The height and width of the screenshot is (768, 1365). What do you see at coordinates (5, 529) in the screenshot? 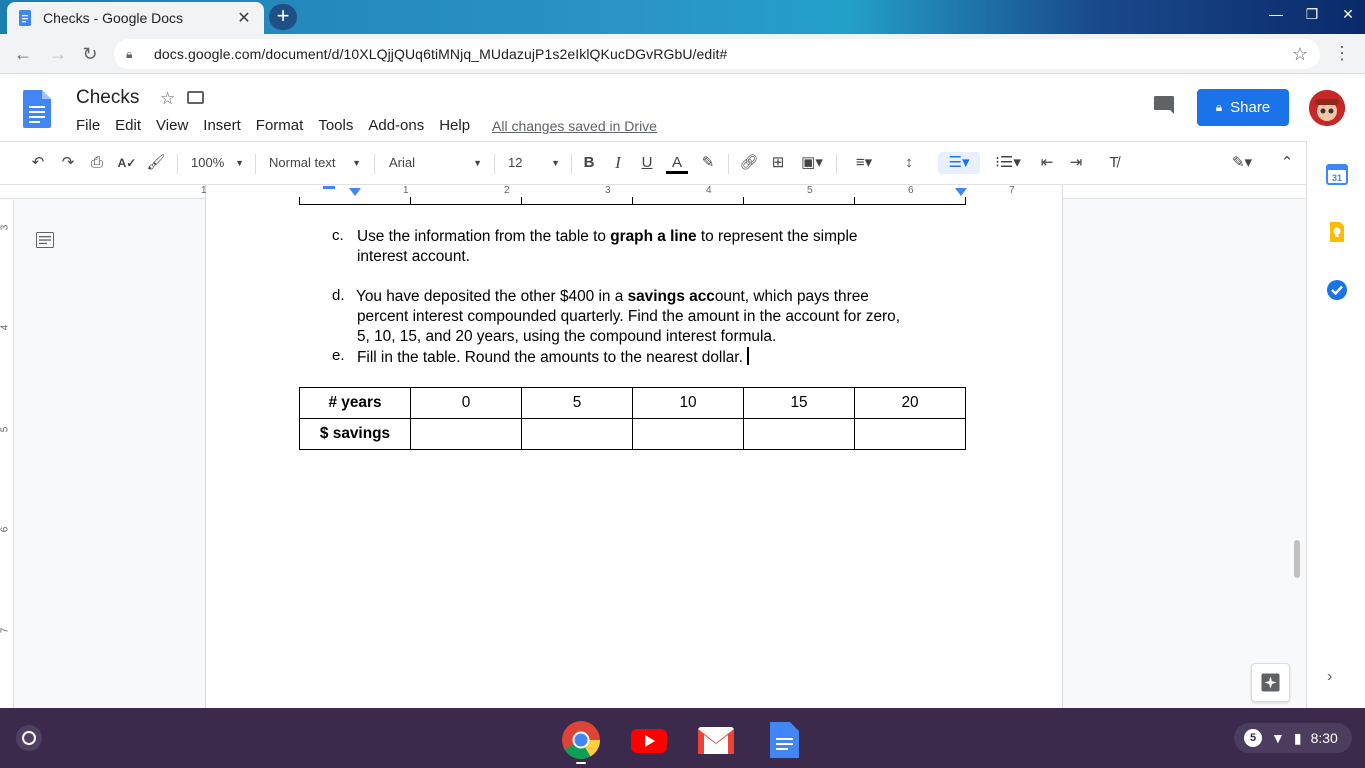
I see `ruler-number: 6` at bounding box center [5, 529].